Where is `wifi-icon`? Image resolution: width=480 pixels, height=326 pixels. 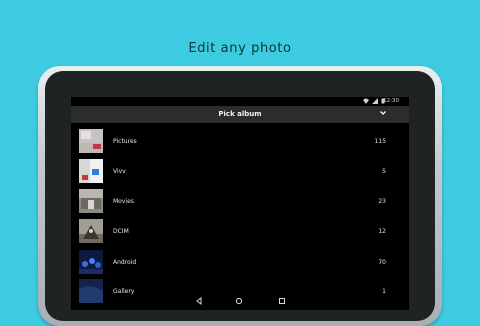 wifi-icon is located at coordinates (366, 101).